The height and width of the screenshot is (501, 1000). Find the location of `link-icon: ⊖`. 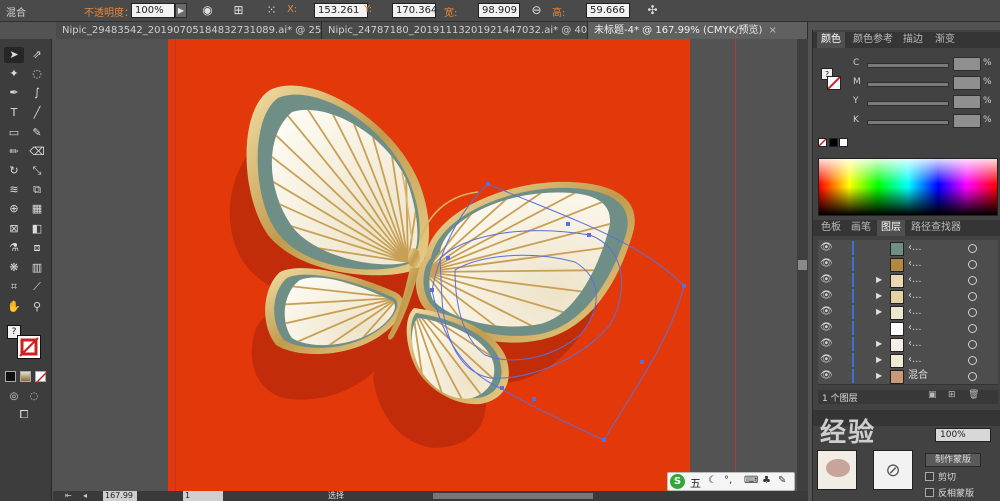

link-icon: ⊖ is located at coordinates (536, 10).